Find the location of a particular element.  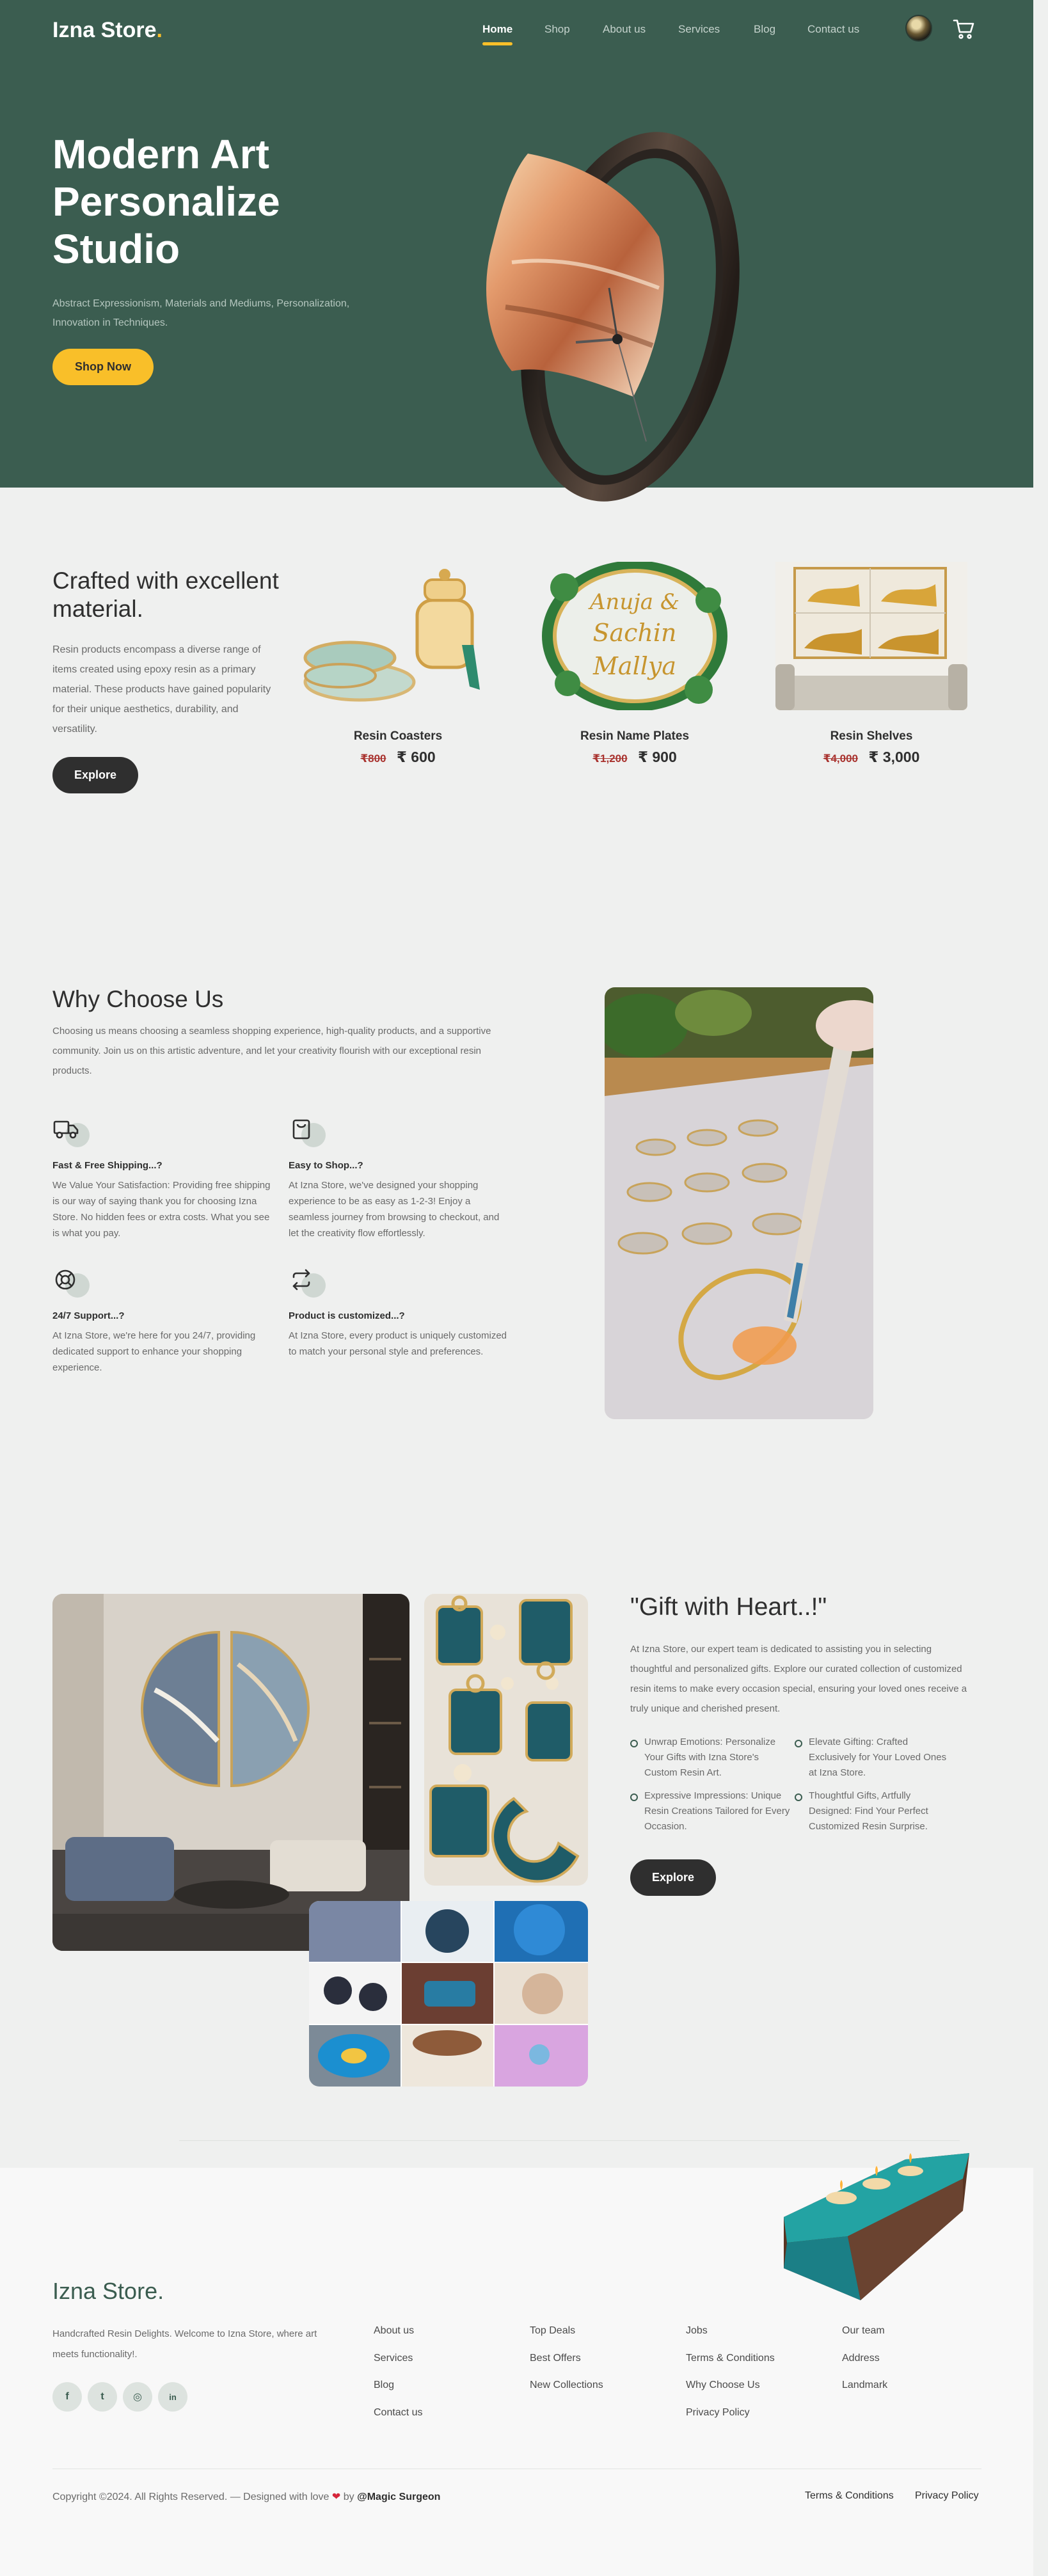

plate-line-1: Anuja & is located at coordinates (633, 602).